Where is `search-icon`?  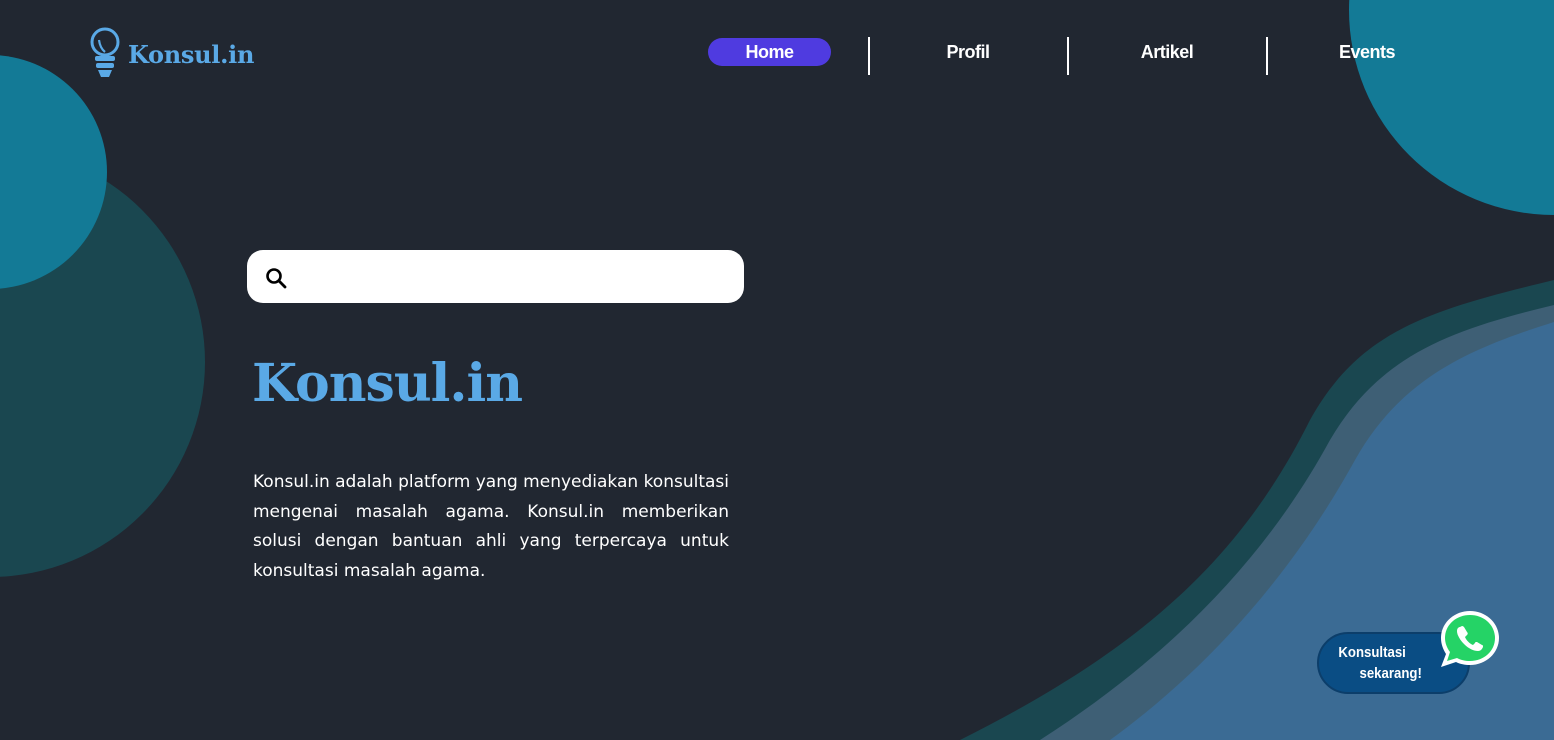 search-icon is located at coordinates (277, 279).